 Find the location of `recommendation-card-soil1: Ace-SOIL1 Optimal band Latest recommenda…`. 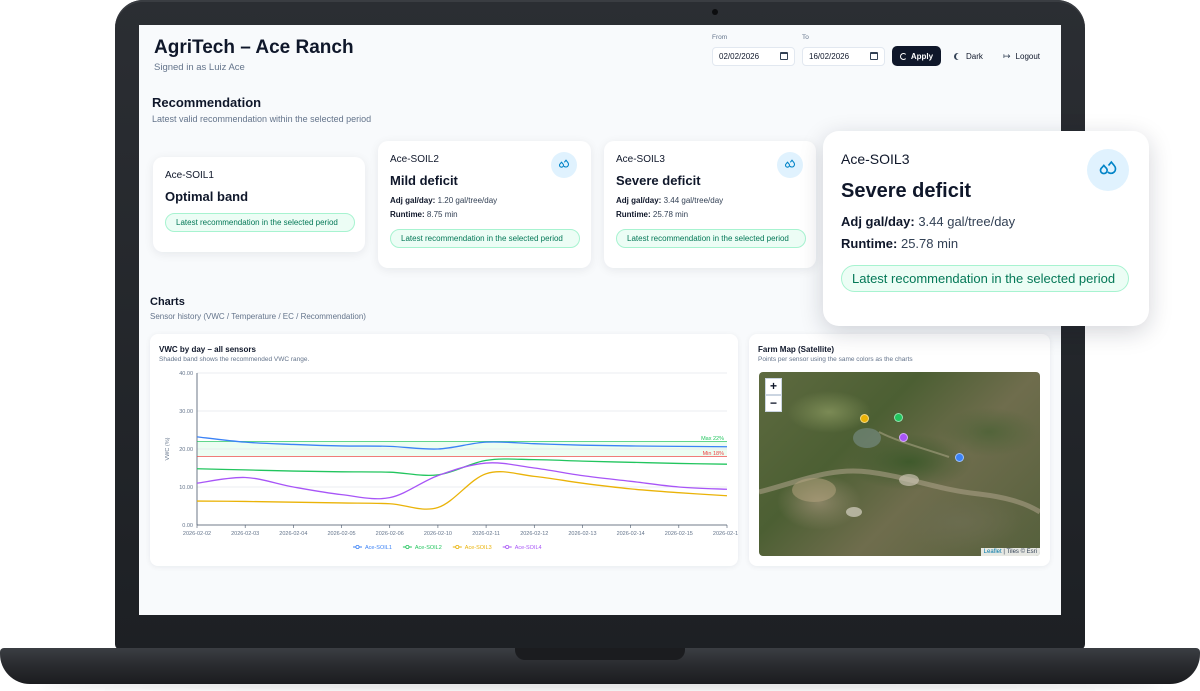

recommendation-card-soil1: Ace-SOIL1 Optimal band Latest recommenda… is located at coordinates (259, 204).